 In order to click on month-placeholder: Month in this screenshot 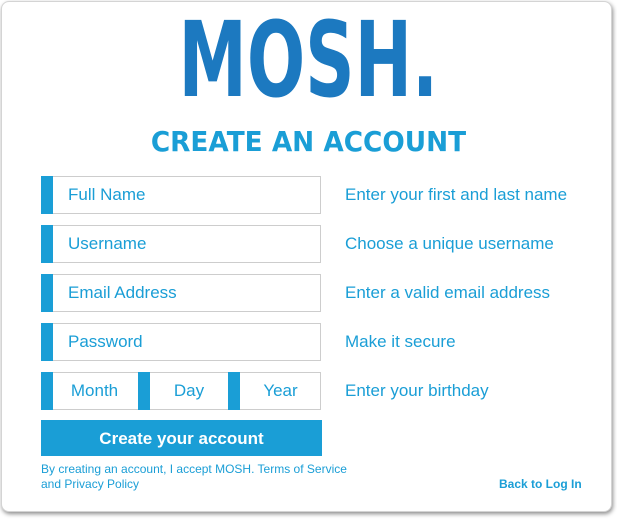, I will do `click(94, 390)`.